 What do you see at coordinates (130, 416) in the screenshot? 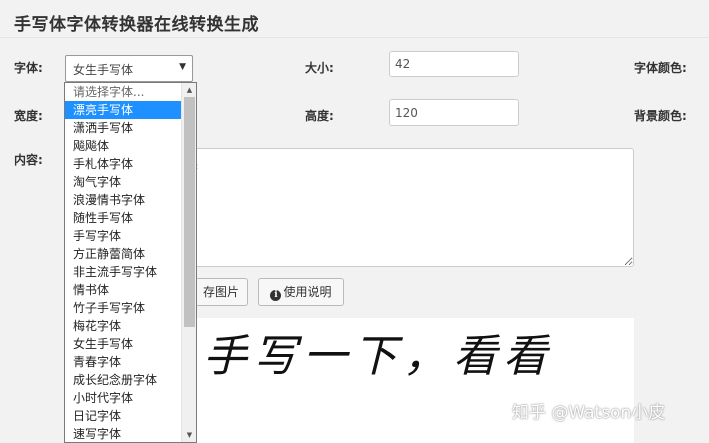
I see `dropdown-option: 日记字体` at bounding box center [130, 416].